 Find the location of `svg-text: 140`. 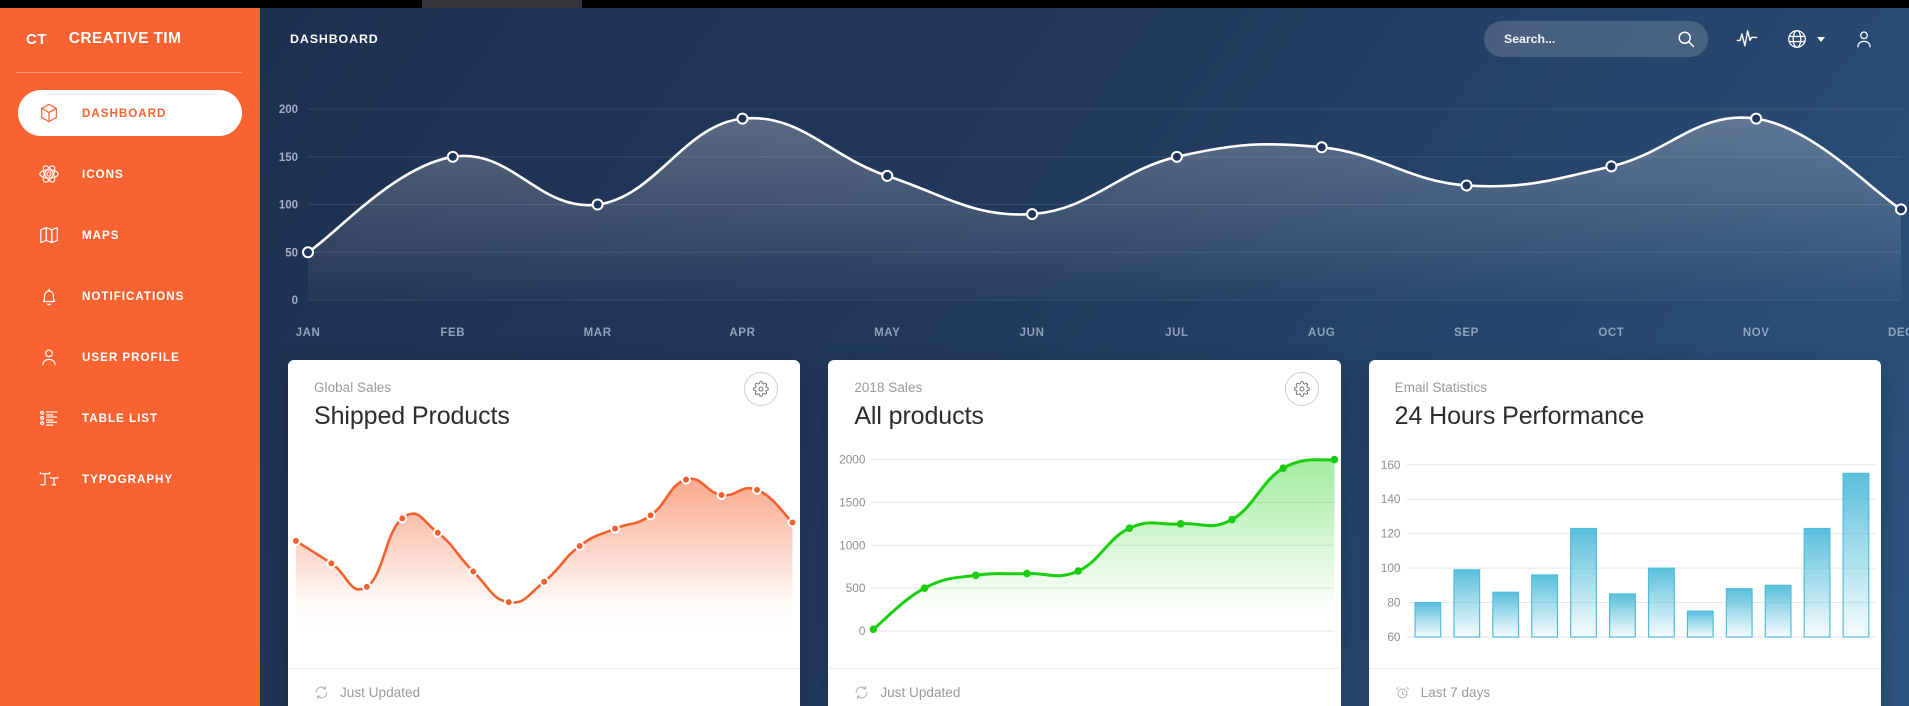

svg-text: 140 is located at coordinates (1390, 499).